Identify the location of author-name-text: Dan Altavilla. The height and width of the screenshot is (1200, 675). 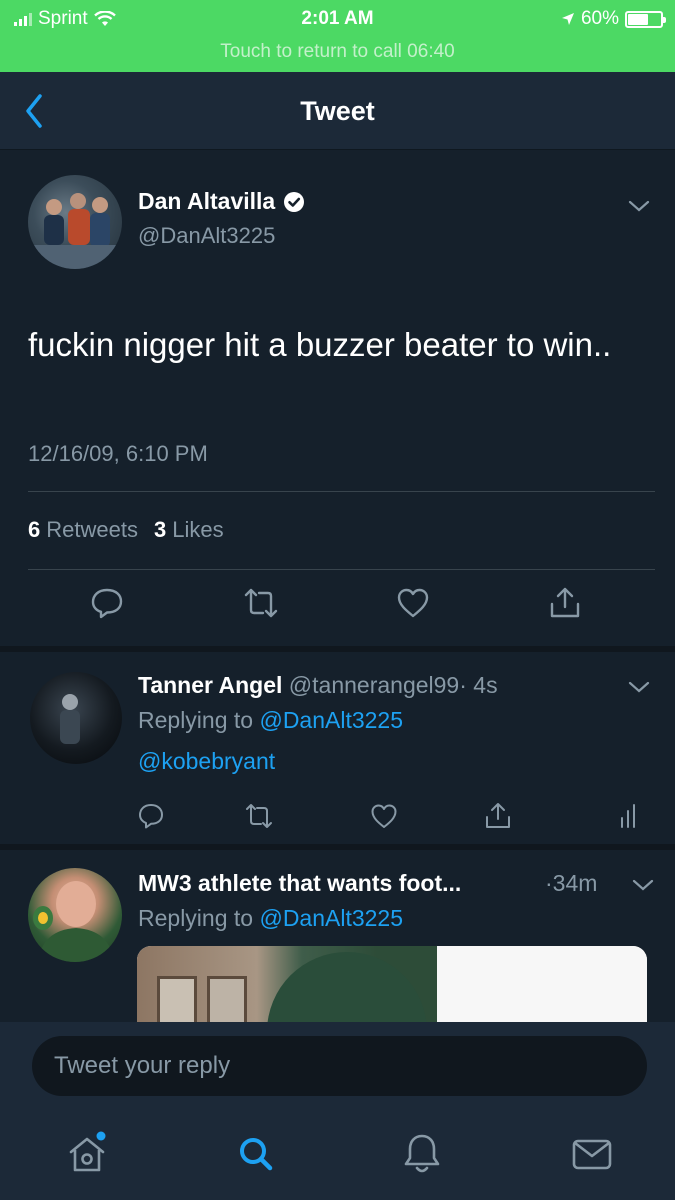
(207, 201).